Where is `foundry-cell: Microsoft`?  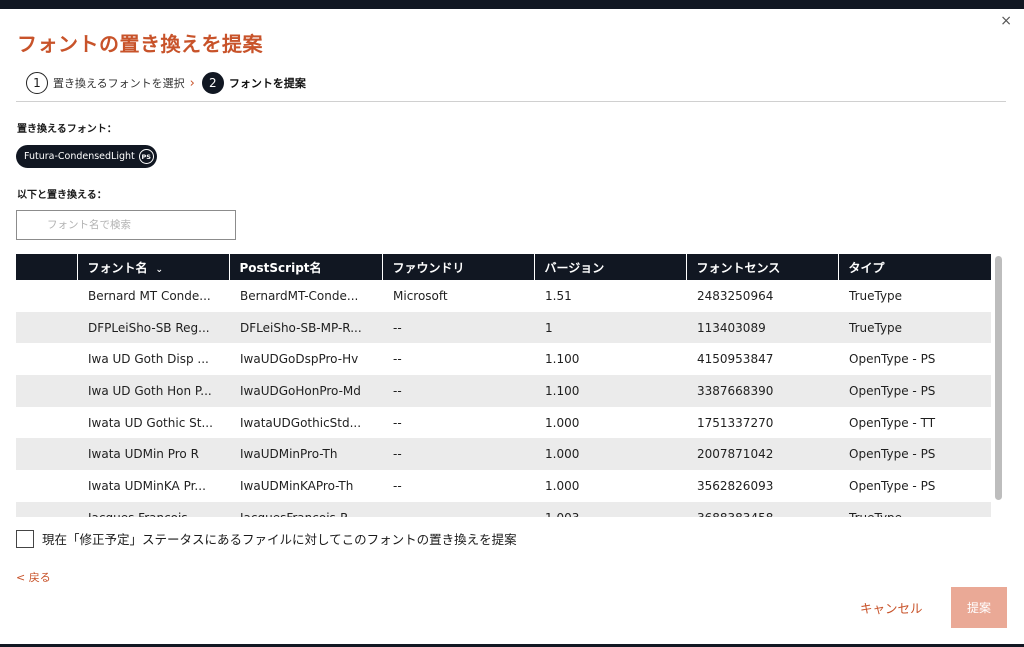
foundry-cell: Microsoft is located at coordinates (420, 295).